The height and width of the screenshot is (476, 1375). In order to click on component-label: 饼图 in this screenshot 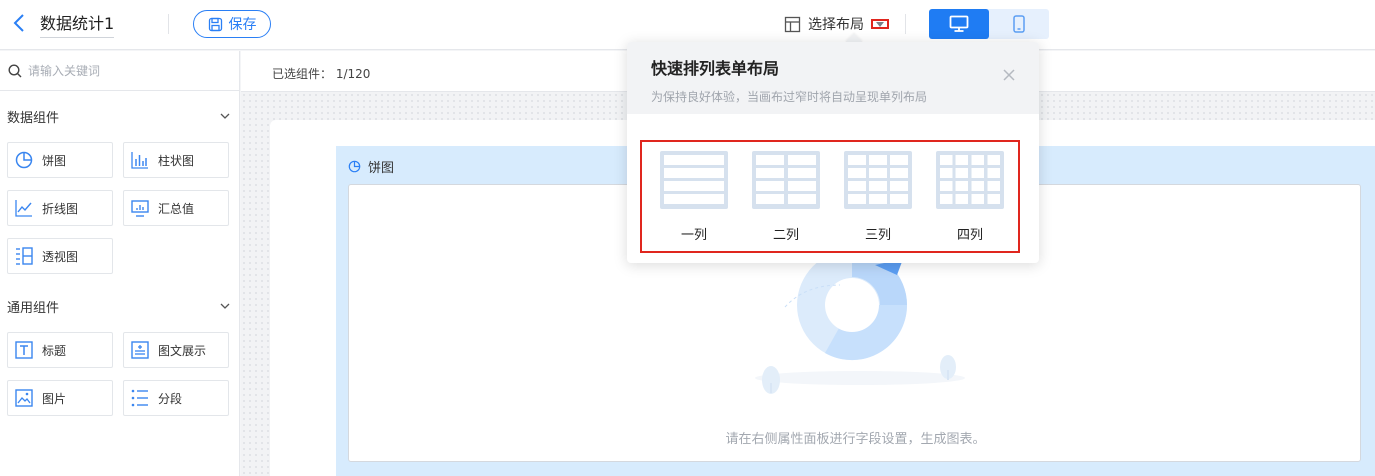, I will do `click(54, 160)`.